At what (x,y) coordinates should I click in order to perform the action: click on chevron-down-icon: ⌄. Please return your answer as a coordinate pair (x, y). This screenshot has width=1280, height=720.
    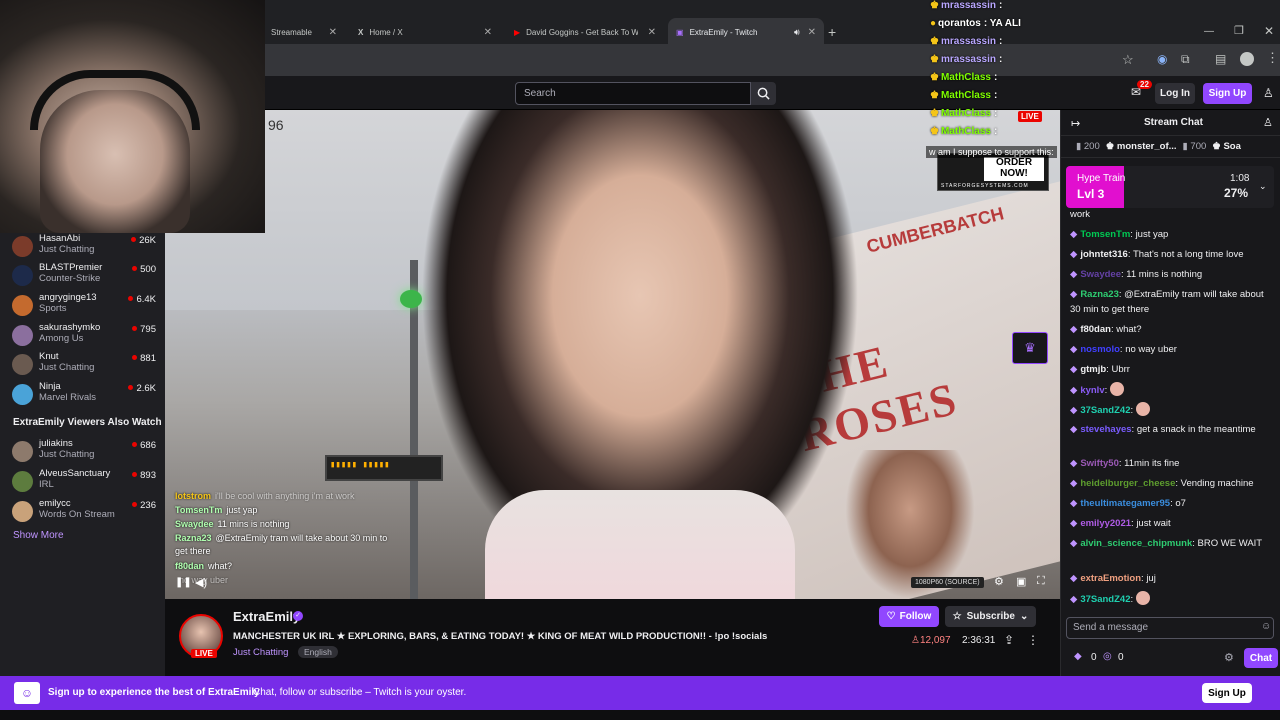
    Looking at the image, I should click on (1263, 186).